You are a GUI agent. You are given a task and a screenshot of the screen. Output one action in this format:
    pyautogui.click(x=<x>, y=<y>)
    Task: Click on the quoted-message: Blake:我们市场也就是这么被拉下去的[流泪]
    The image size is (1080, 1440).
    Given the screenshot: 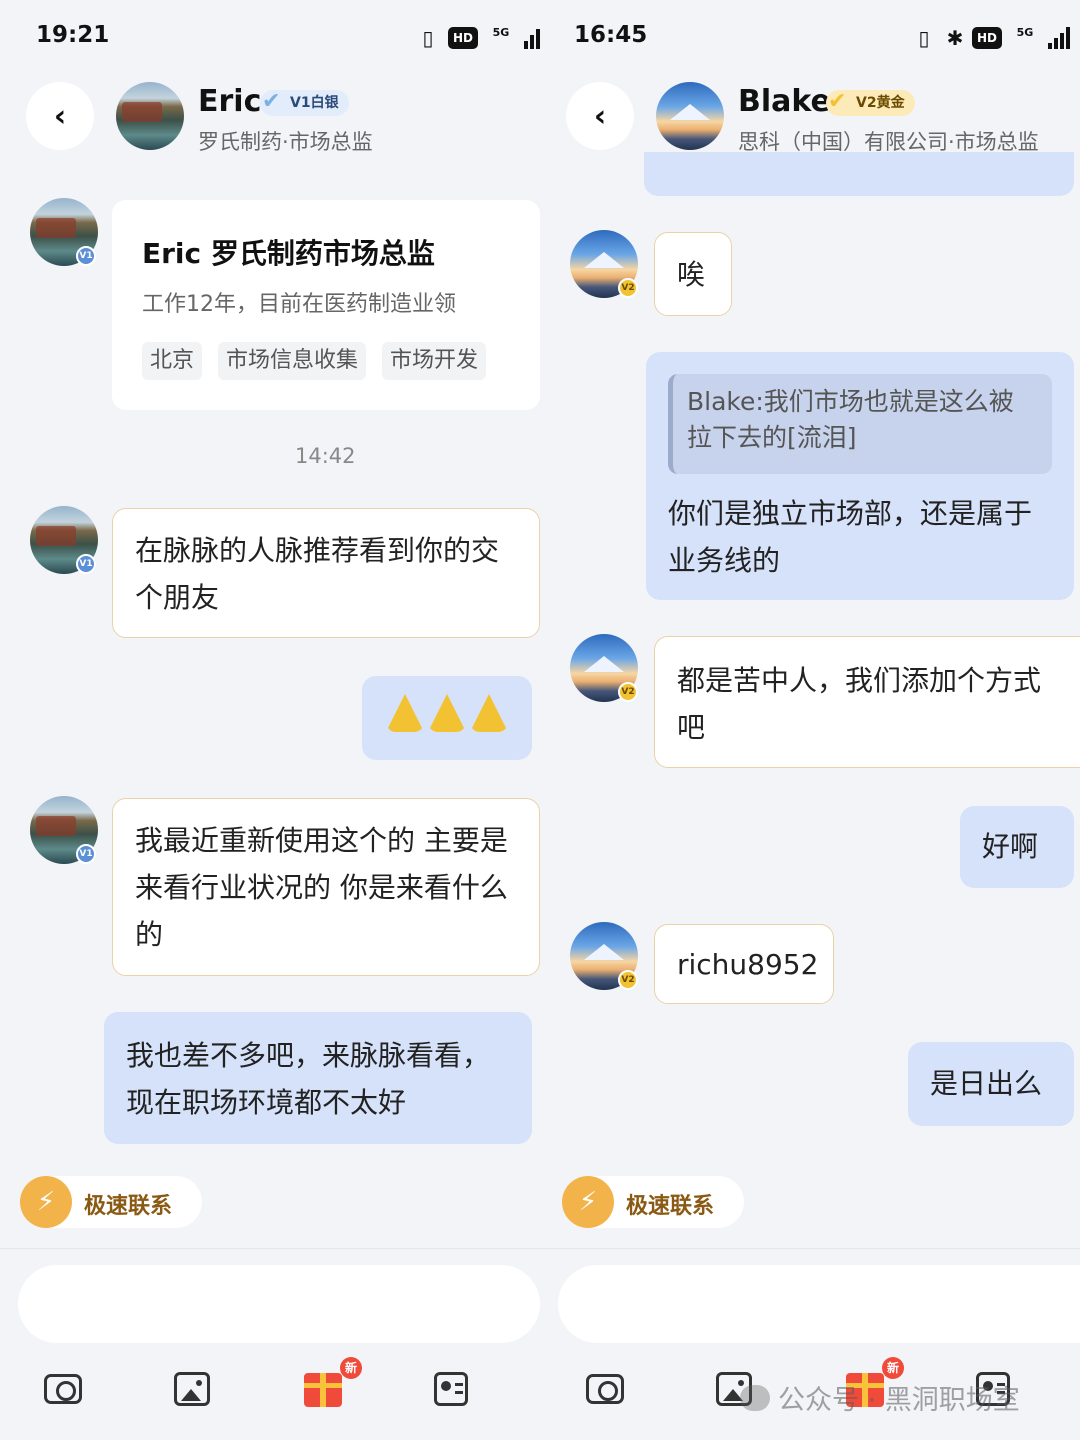 What is the action you would take?
    pyautogui.click(x=860, y=424)
    